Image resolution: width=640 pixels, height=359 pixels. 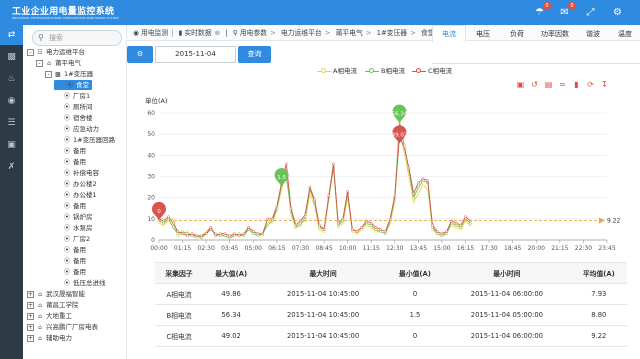 I want to click on x-tick-label: 02:30, so click(x=206, y=248).